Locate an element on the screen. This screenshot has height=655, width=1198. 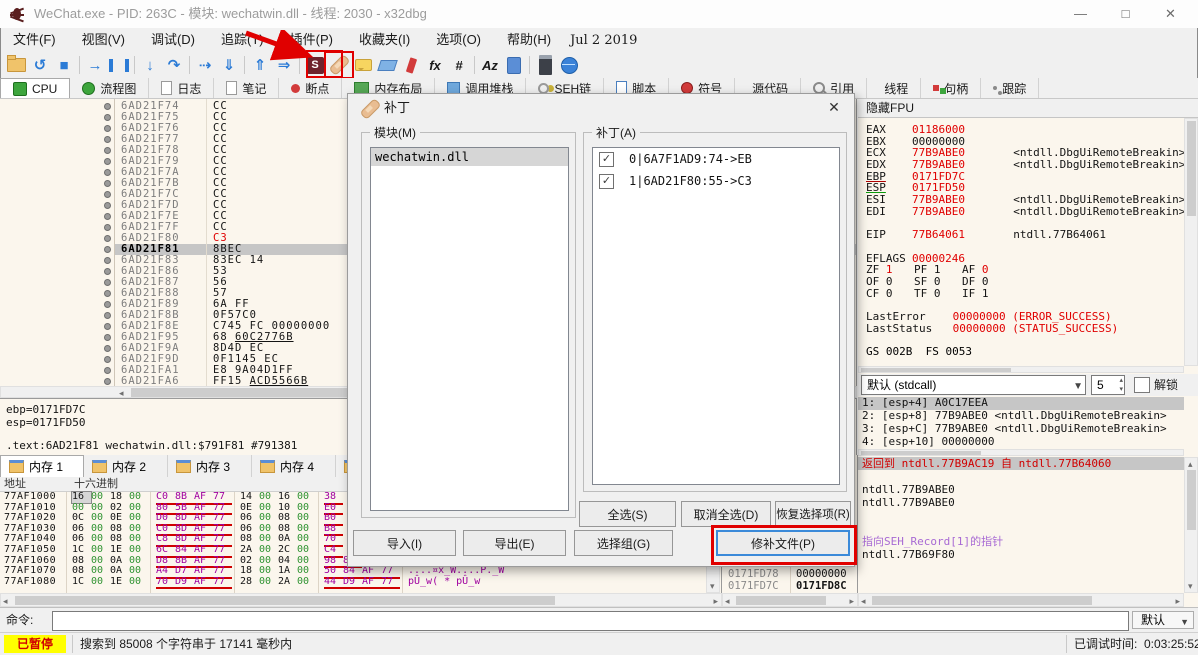
restore-selection-button: 恢复选择项(R) is located at coordinates (813, 514).